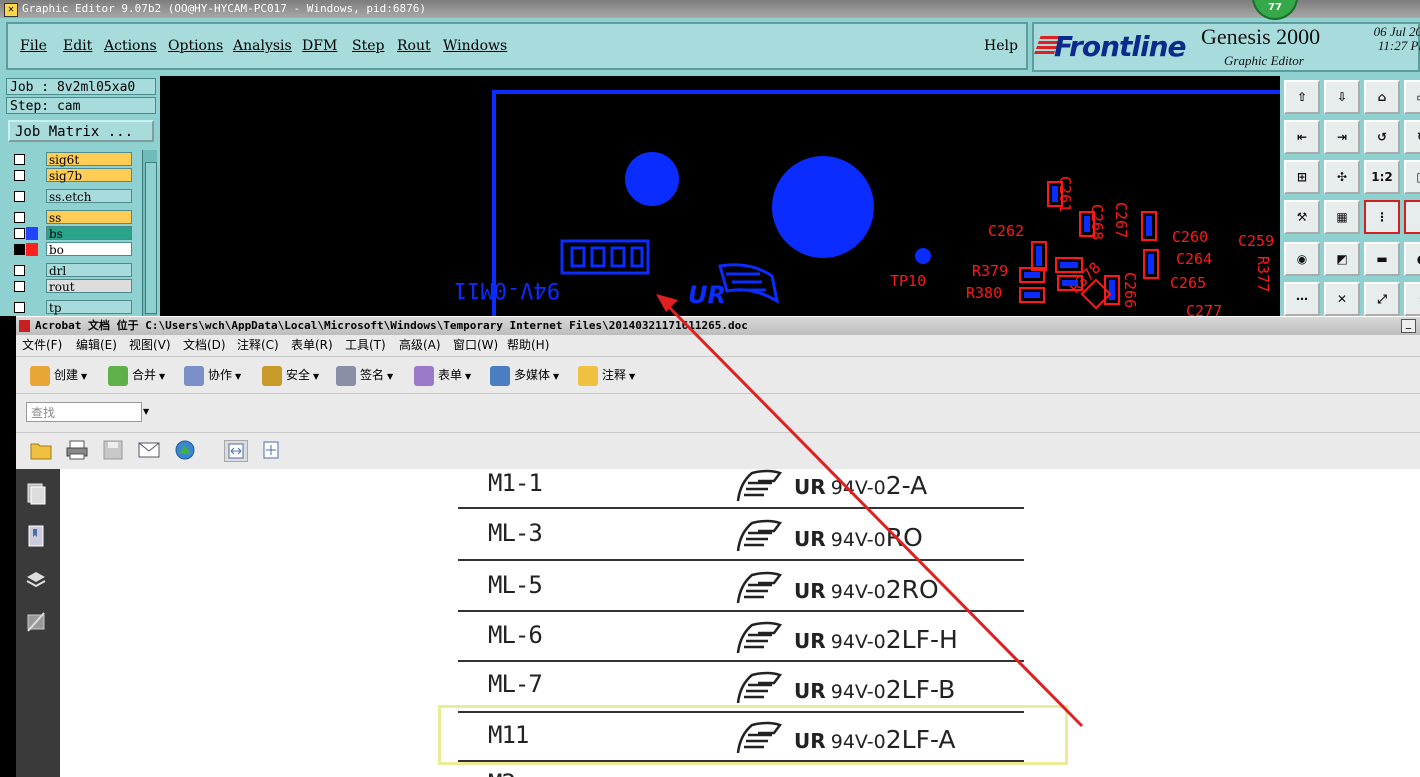 This screenshot has width=1420, height=777. Describe the element at coordinates (1412, 177) in the screenshot. I see `zoom-icon: ◫` at that location.